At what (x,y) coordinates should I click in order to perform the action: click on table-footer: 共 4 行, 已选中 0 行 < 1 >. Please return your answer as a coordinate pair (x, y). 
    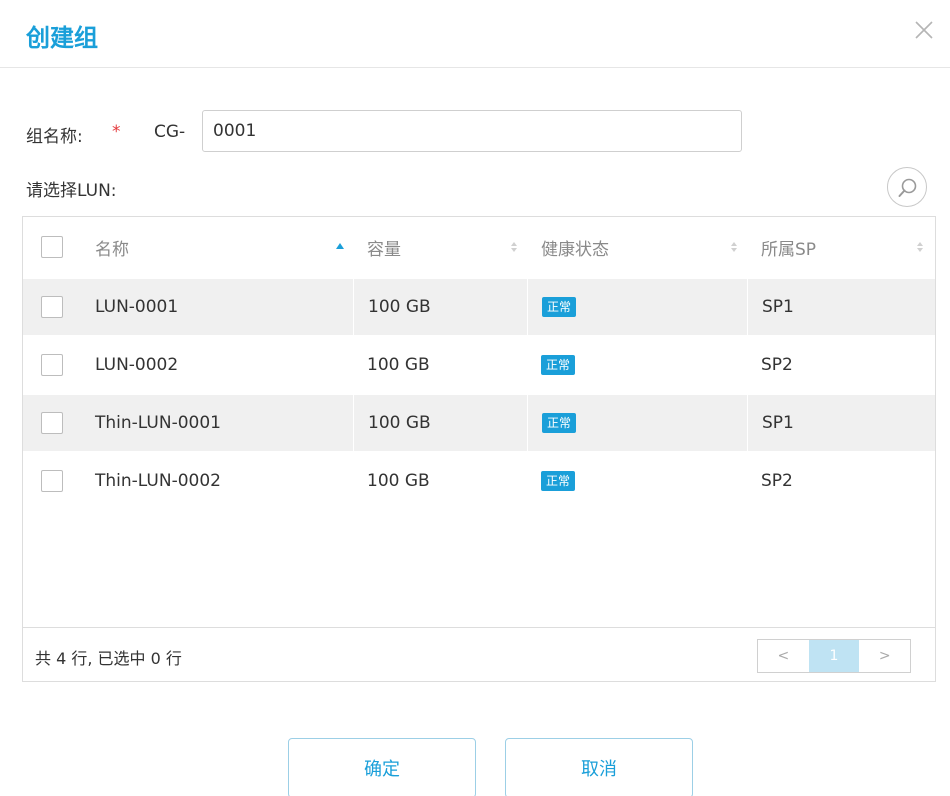
    Looking at the image, I should click on (479, 654).